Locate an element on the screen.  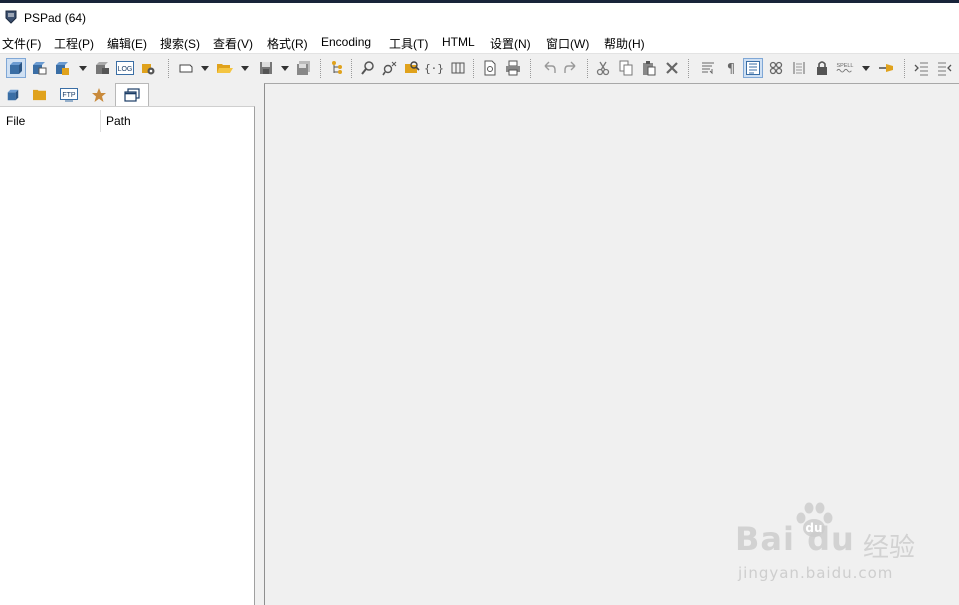
tree-icon is located at coordinates (337, 67).